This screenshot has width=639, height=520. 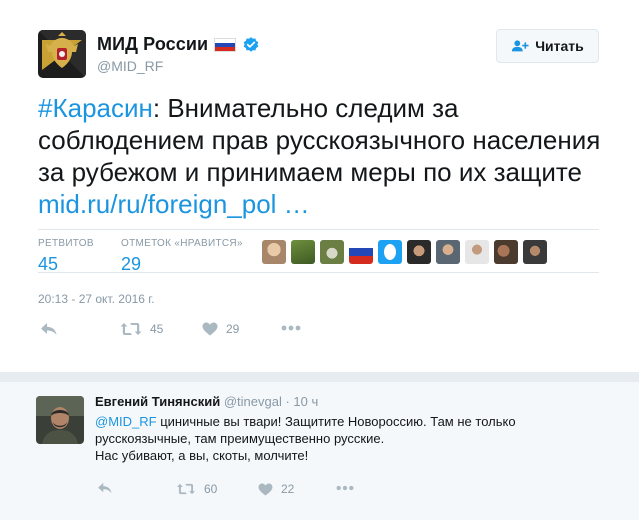 I want to click on account-handle: @MID_RF, so click(x=130, y=66).